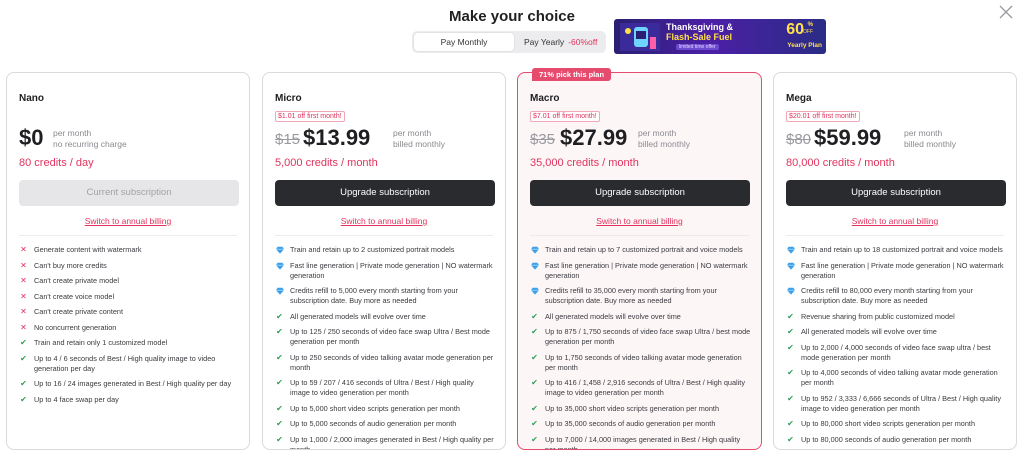 The width and height of the screenshot is (1024, 456). I want to click on promo-off: OFF, so click(808, 32).